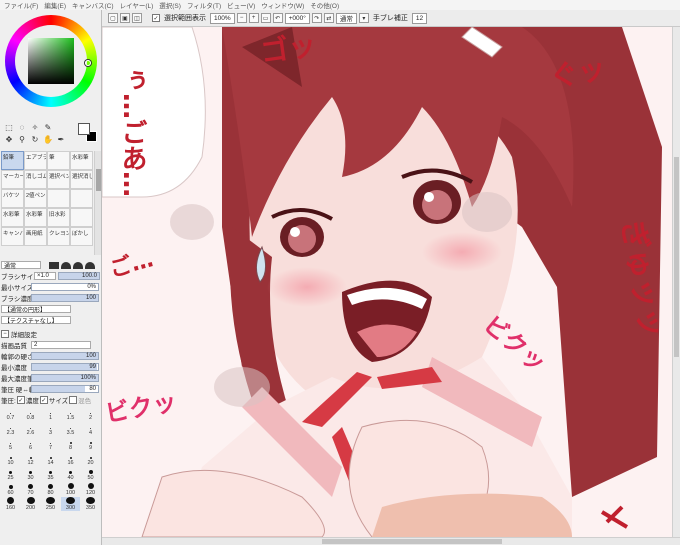  What do you see at coordinates (70, 414) in the screenshot?
I see `brush-size-preset: 1.5` at bounding box center [70, 414].